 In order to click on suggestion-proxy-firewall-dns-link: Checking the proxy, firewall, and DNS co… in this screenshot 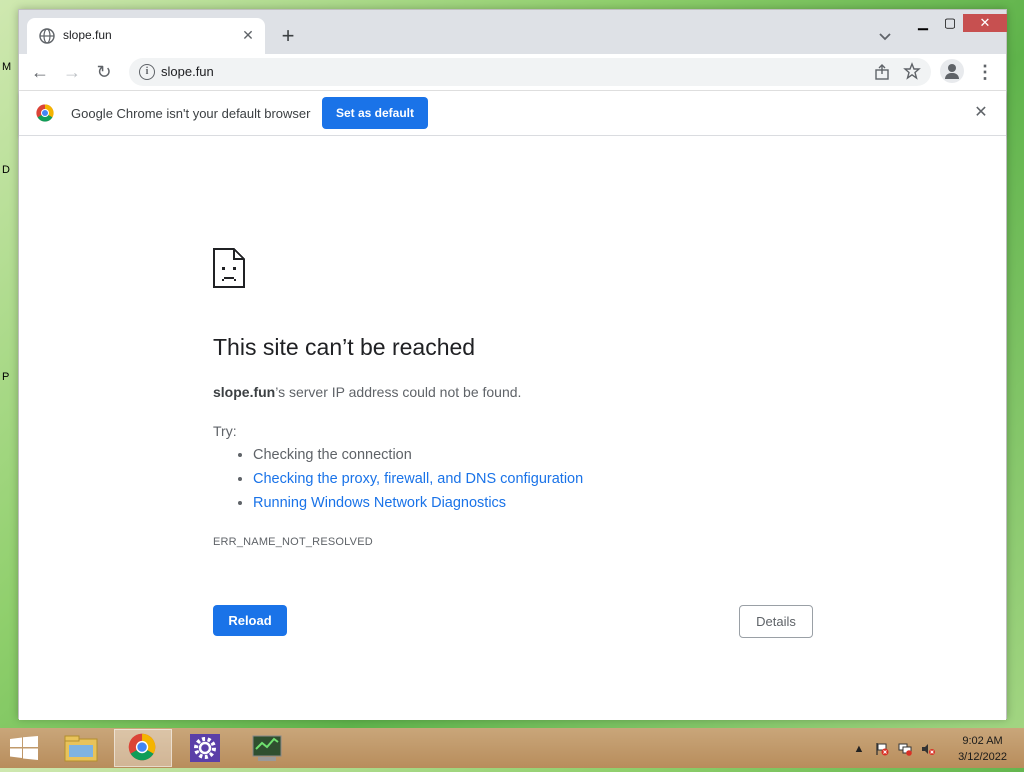, I will do `click(418, 479)`.